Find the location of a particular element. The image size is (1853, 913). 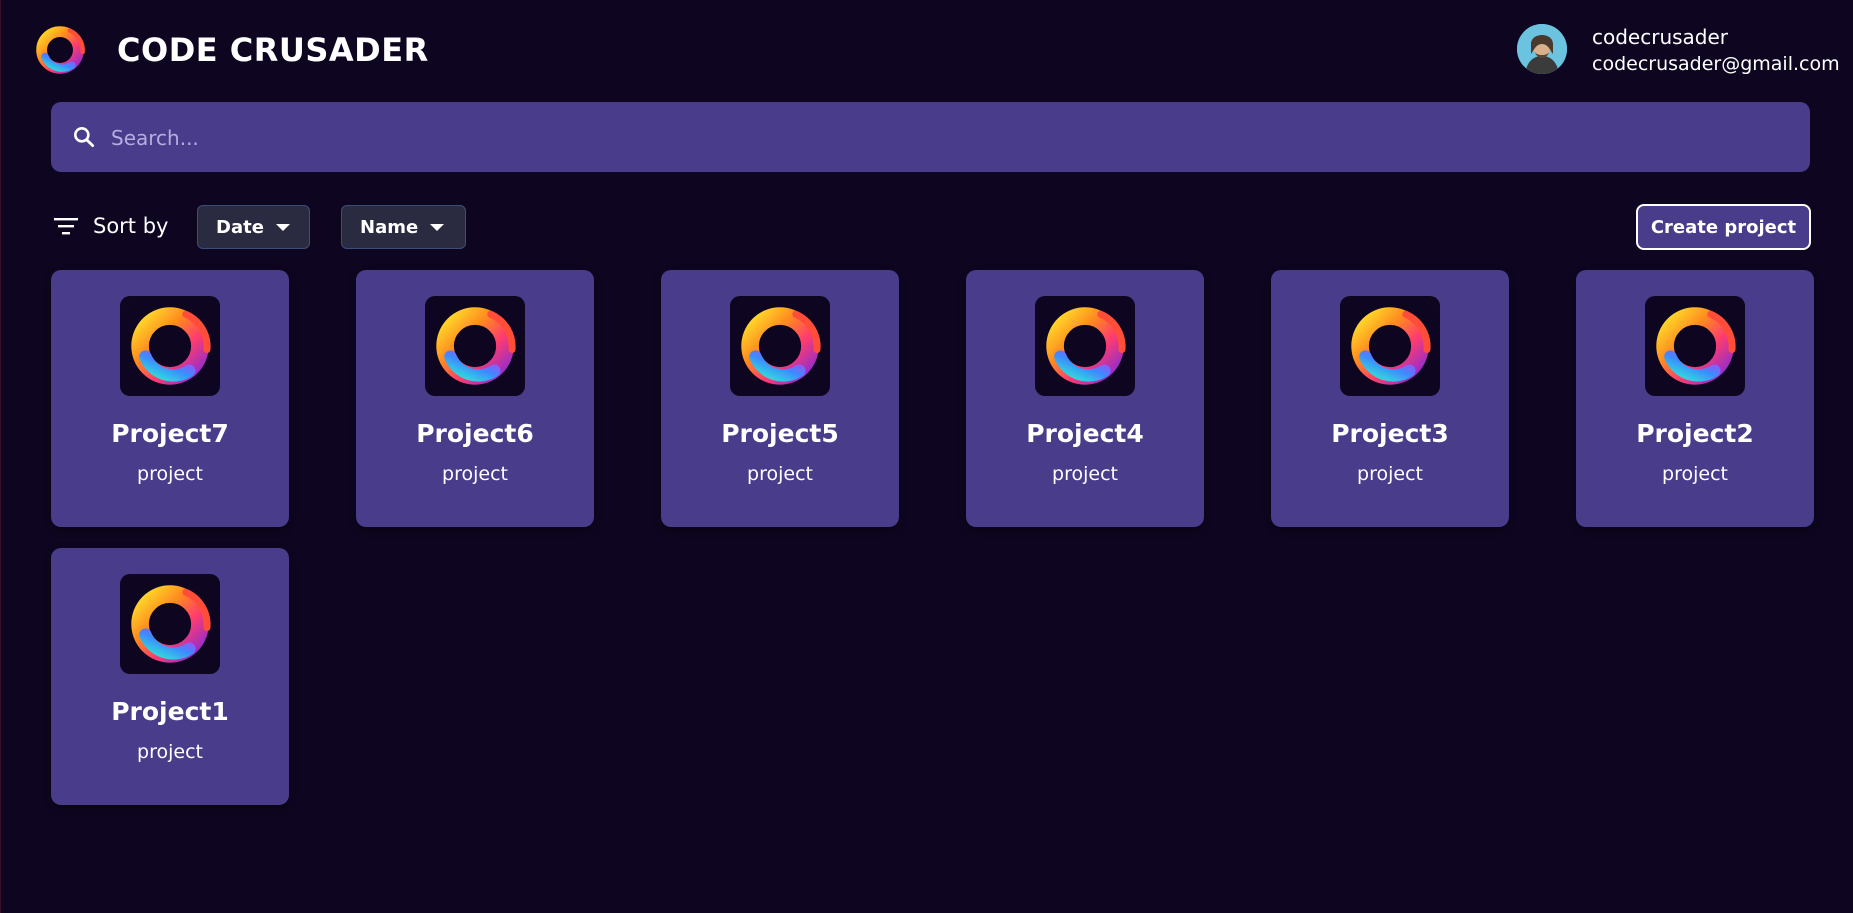

project-card: Project5 project is located at coordinates (780, 398).